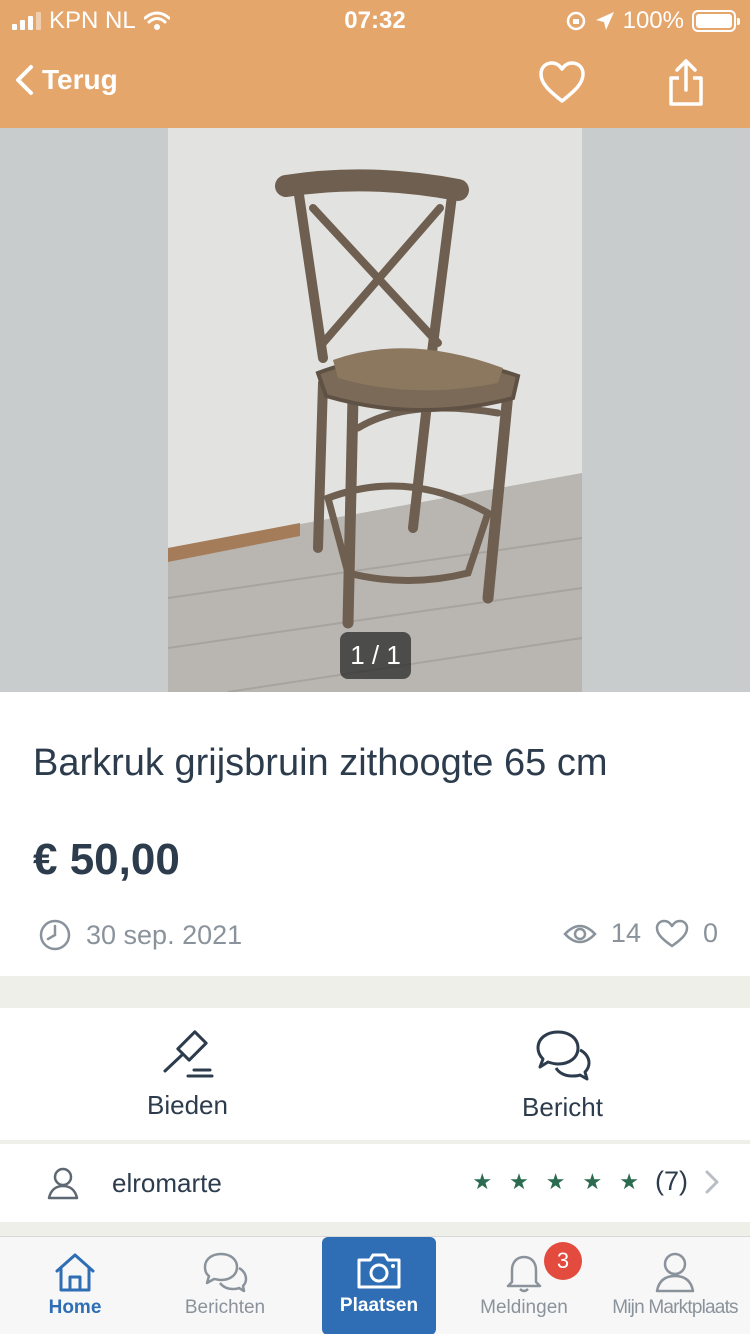 Image resolution: width=750 pixels, height=1334 pixels. I want to click on chevron-left-icon, so click(24, 80).